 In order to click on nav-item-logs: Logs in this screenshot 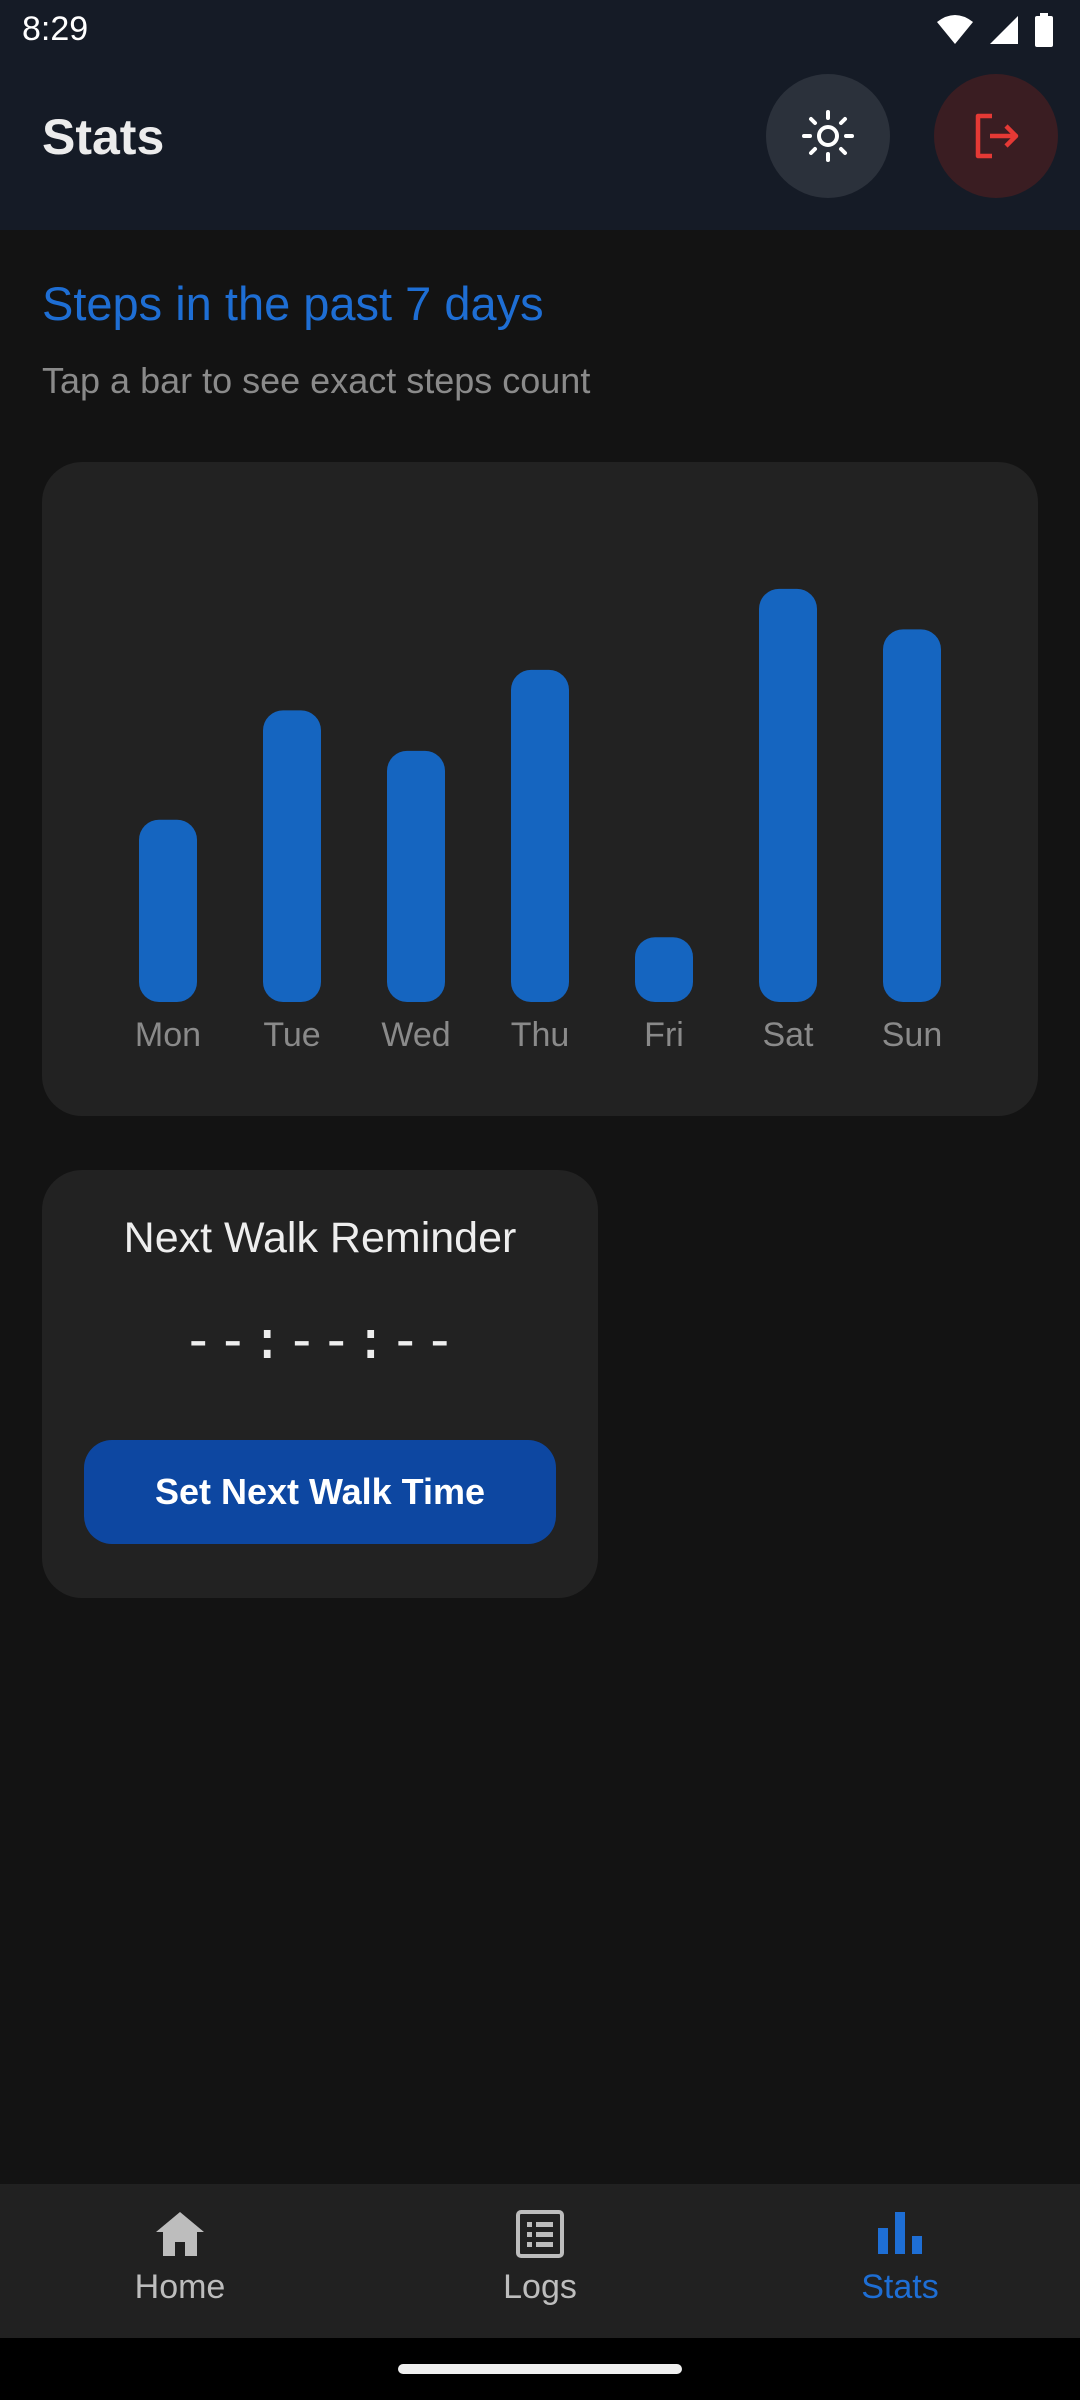, I will do `click(540, 2261)`.